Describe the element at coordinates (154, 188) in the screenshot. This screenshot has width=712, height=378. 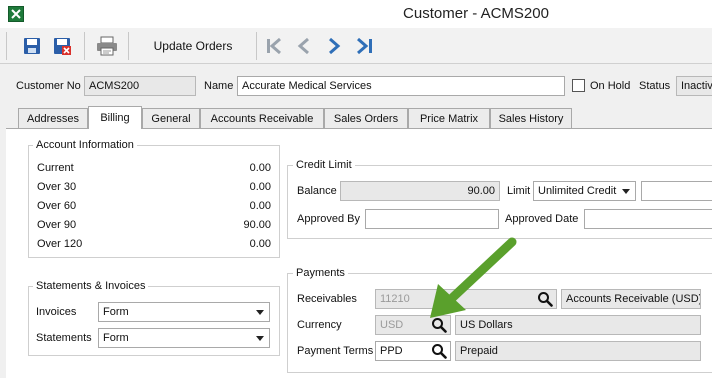
I see `account-row: Over 30 0.00` at that location.